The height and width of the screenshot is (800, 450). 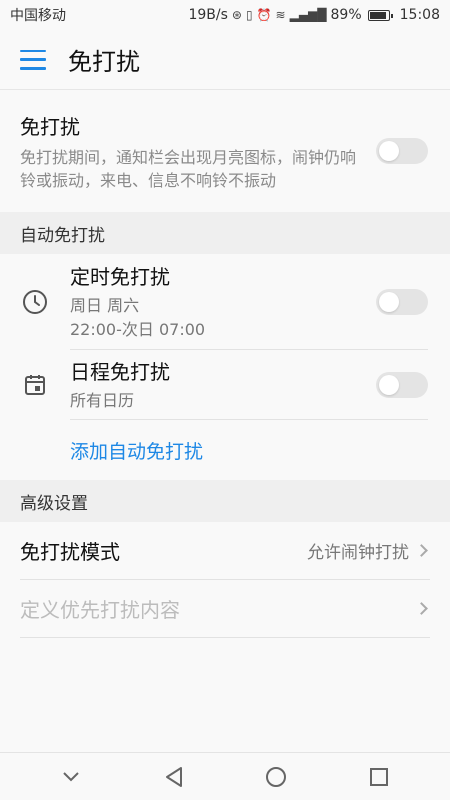 What do you see at coordinates (225, 609) in the screenshot?
I see `priority-content-row: 定义优先打扰内容` at bounding box center [225, 609].